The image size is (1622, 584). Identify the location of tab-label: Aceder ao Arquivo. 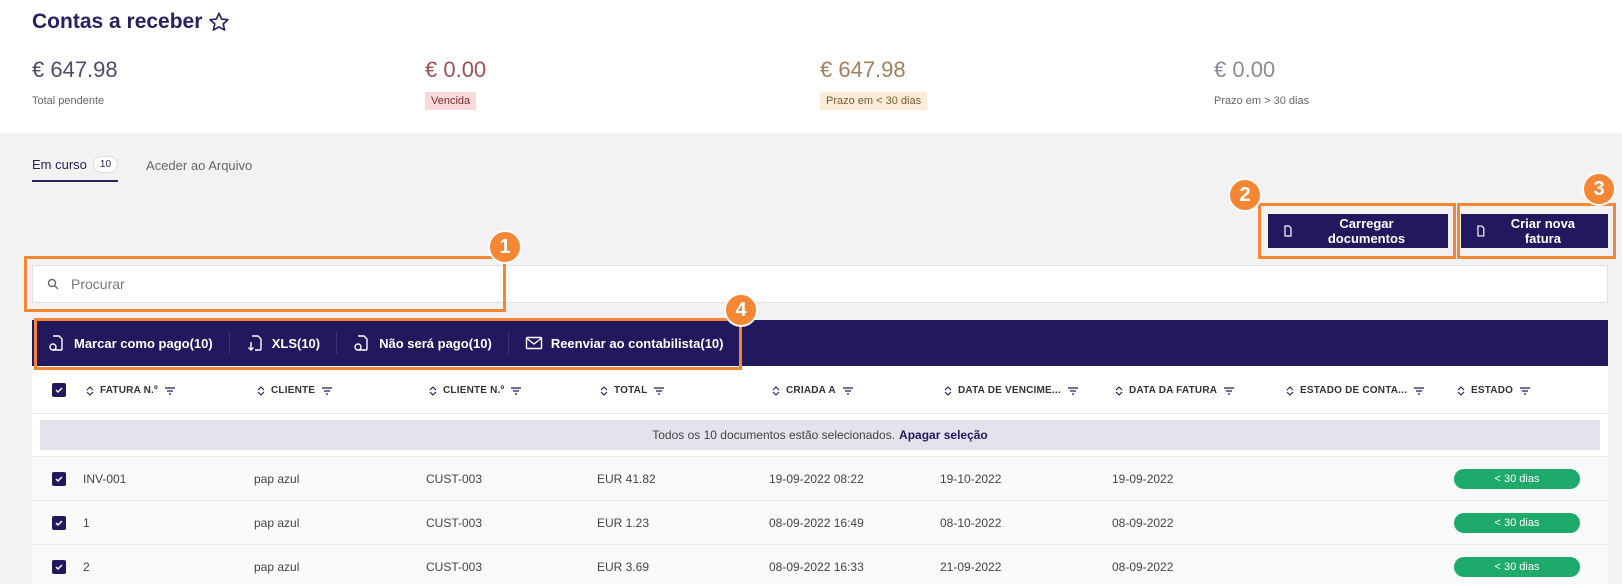
(199, 165).